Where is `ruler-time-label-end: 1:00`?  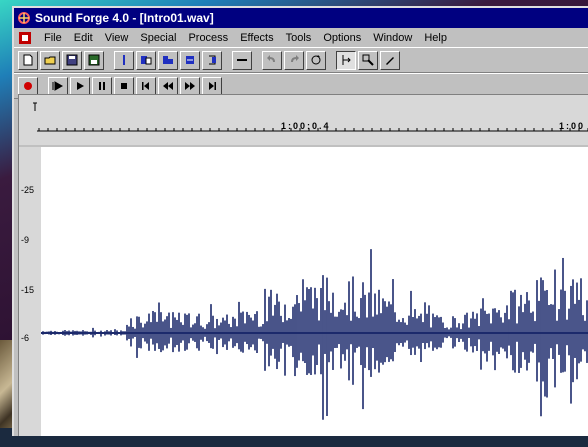 ruler-time-label-end: 1:00 is located at coordinates (572, 126).